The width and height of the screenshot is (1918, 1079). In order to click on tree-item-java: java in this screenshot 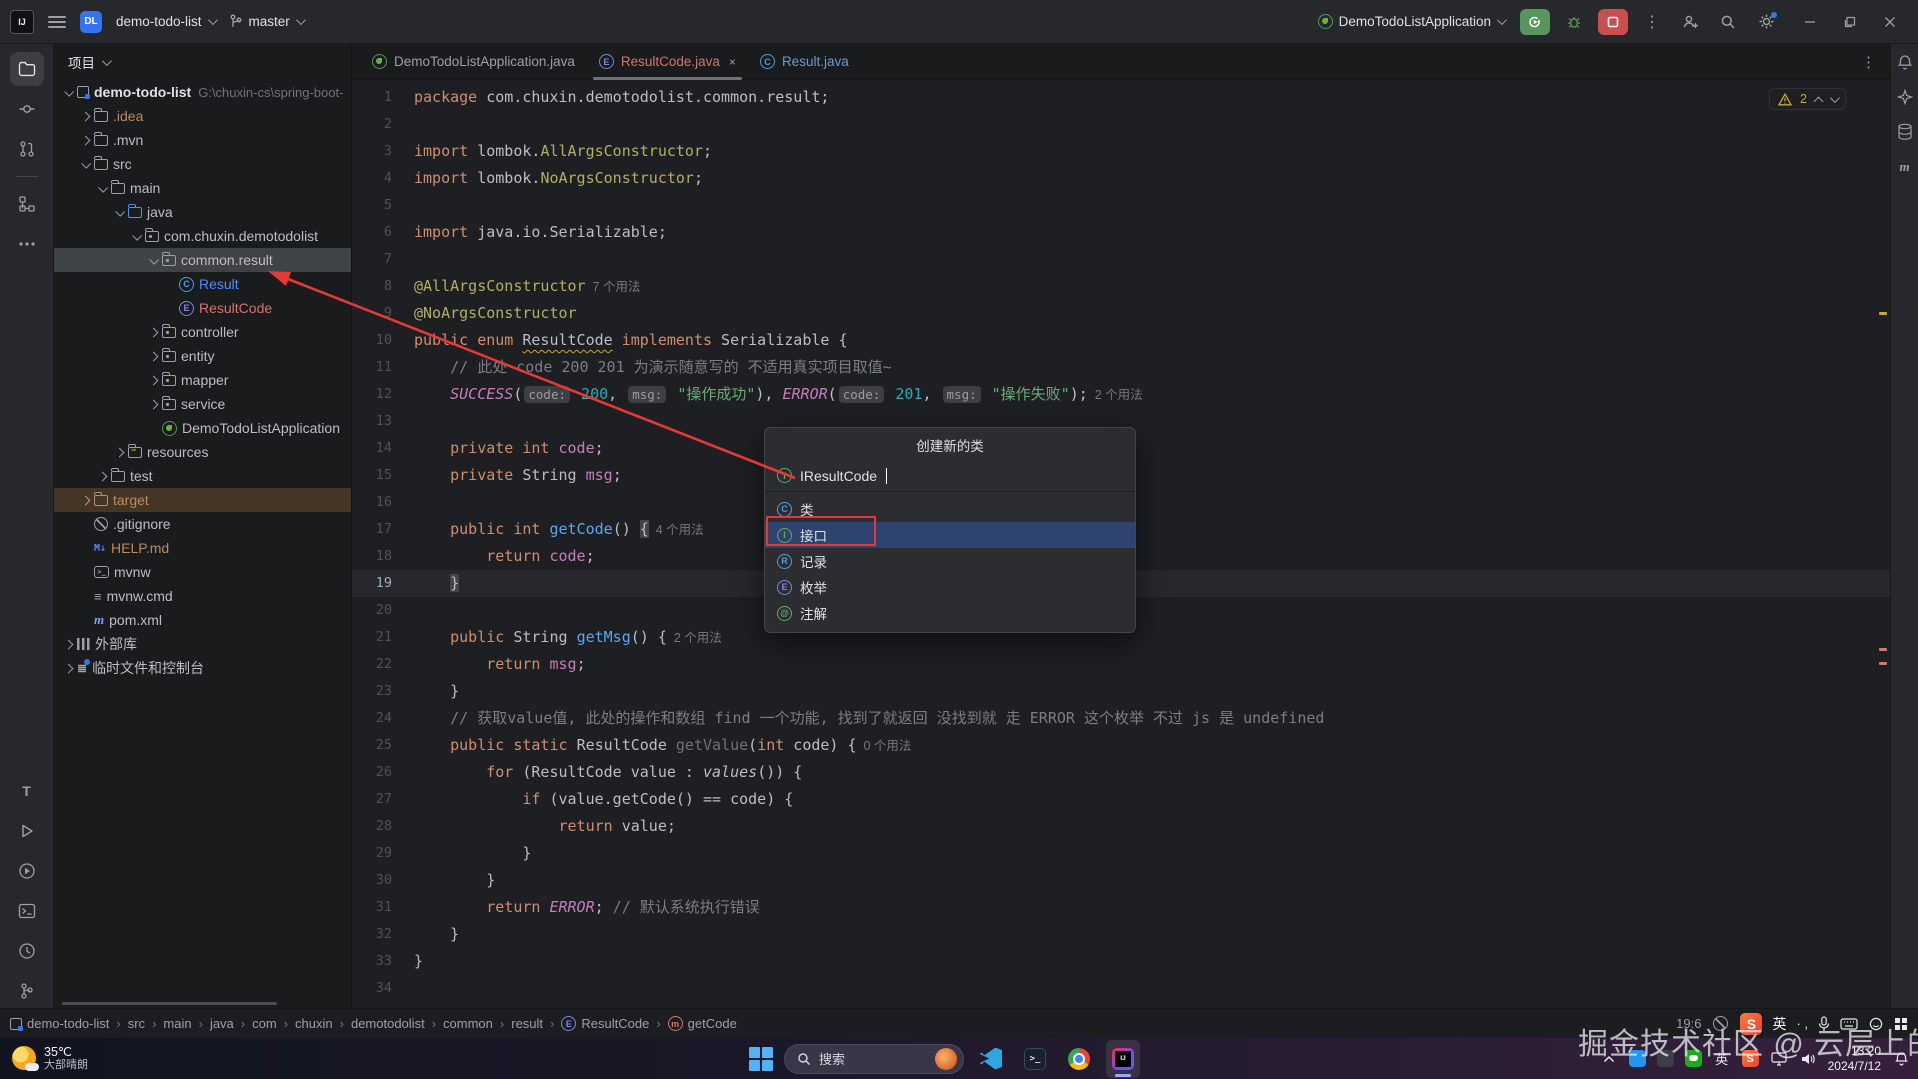, I will do `click(202, 212)`.